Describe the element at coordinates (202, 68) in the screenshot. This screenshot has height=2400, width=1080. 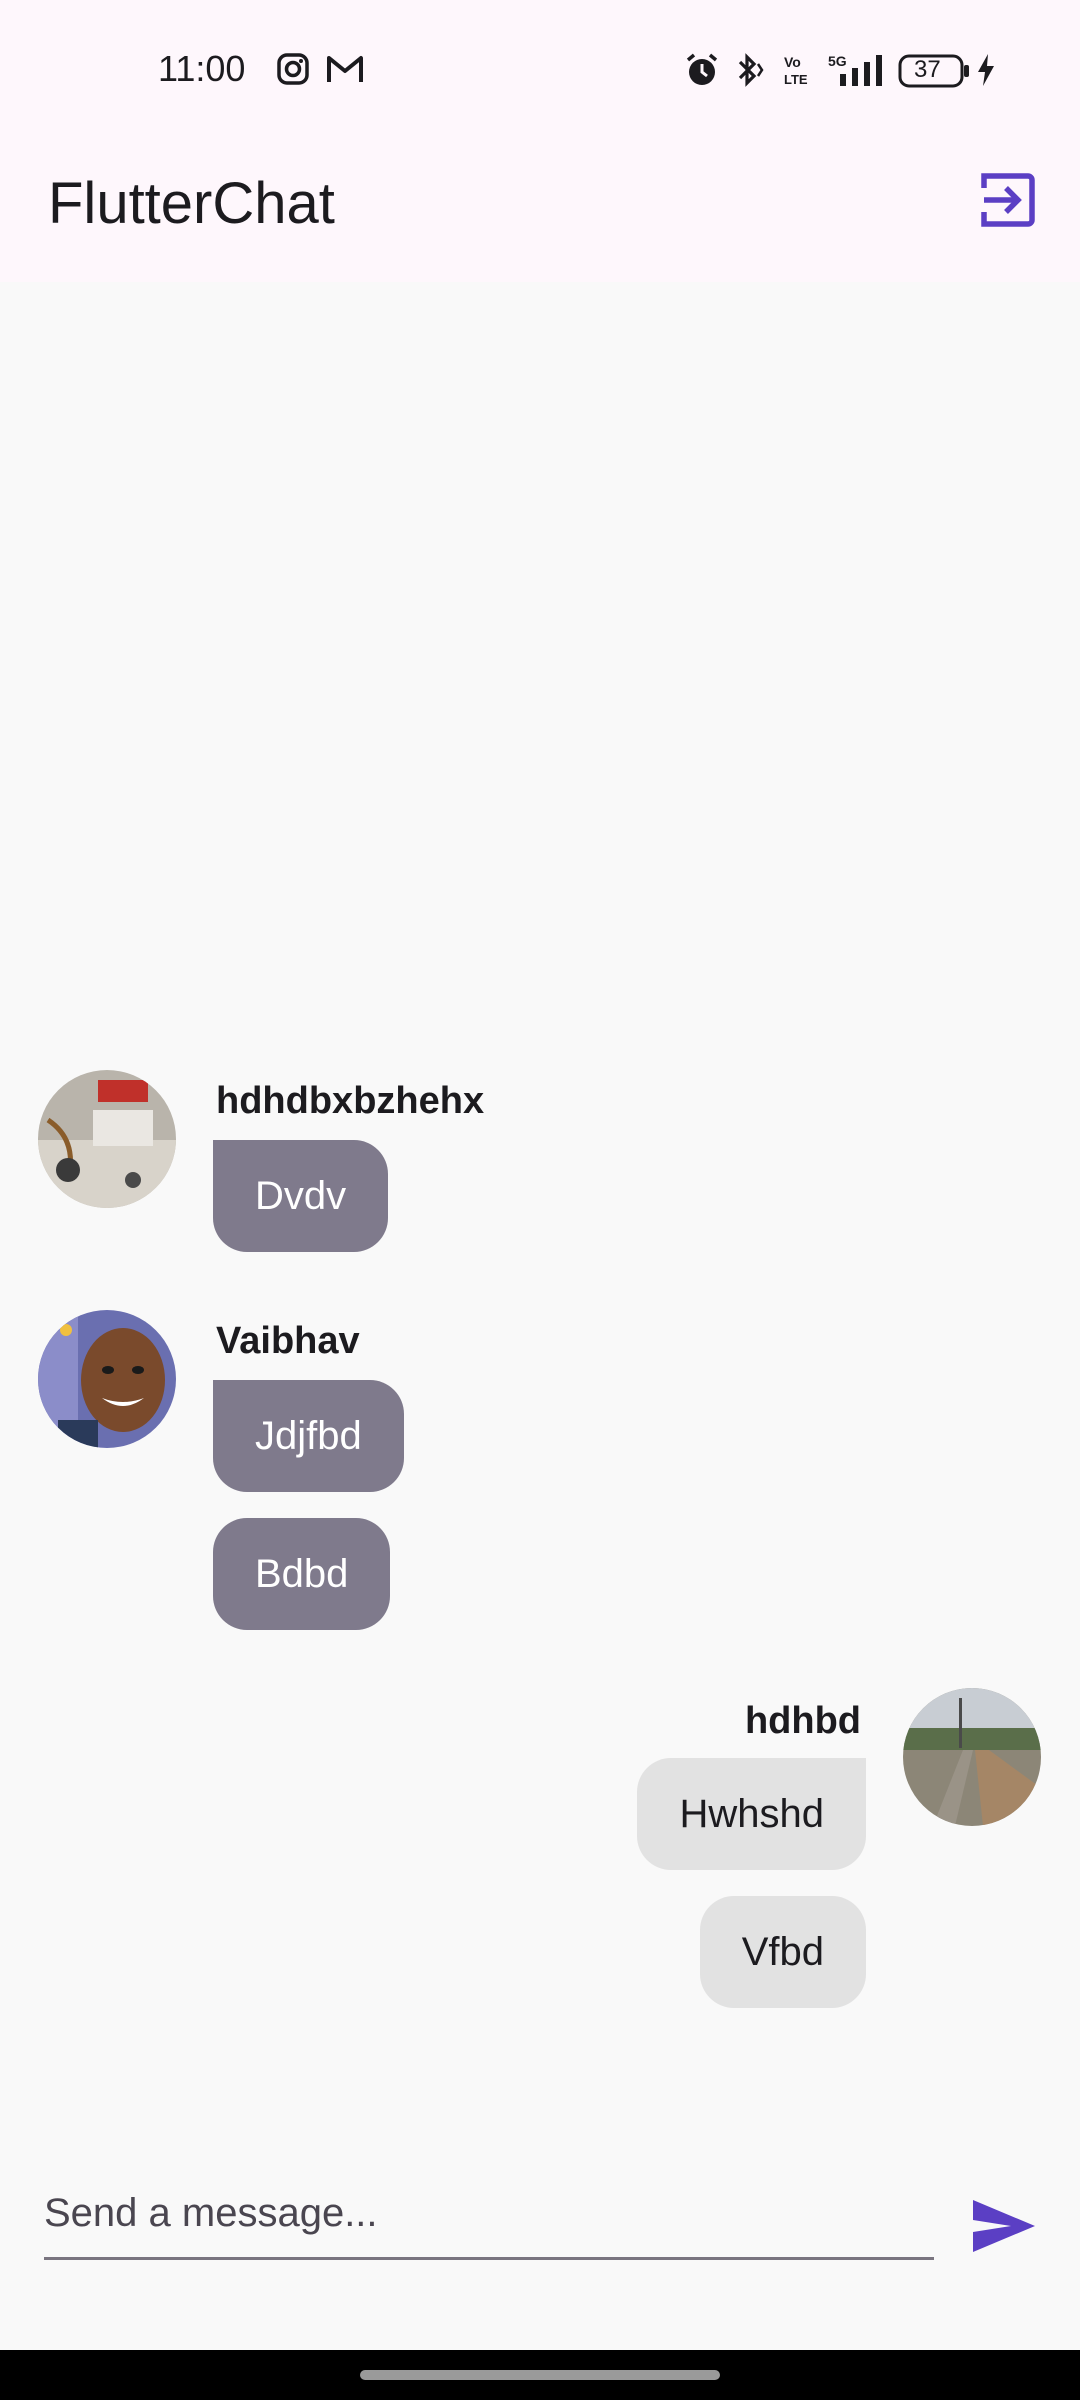
I see `status-time: 11:00` at that location.